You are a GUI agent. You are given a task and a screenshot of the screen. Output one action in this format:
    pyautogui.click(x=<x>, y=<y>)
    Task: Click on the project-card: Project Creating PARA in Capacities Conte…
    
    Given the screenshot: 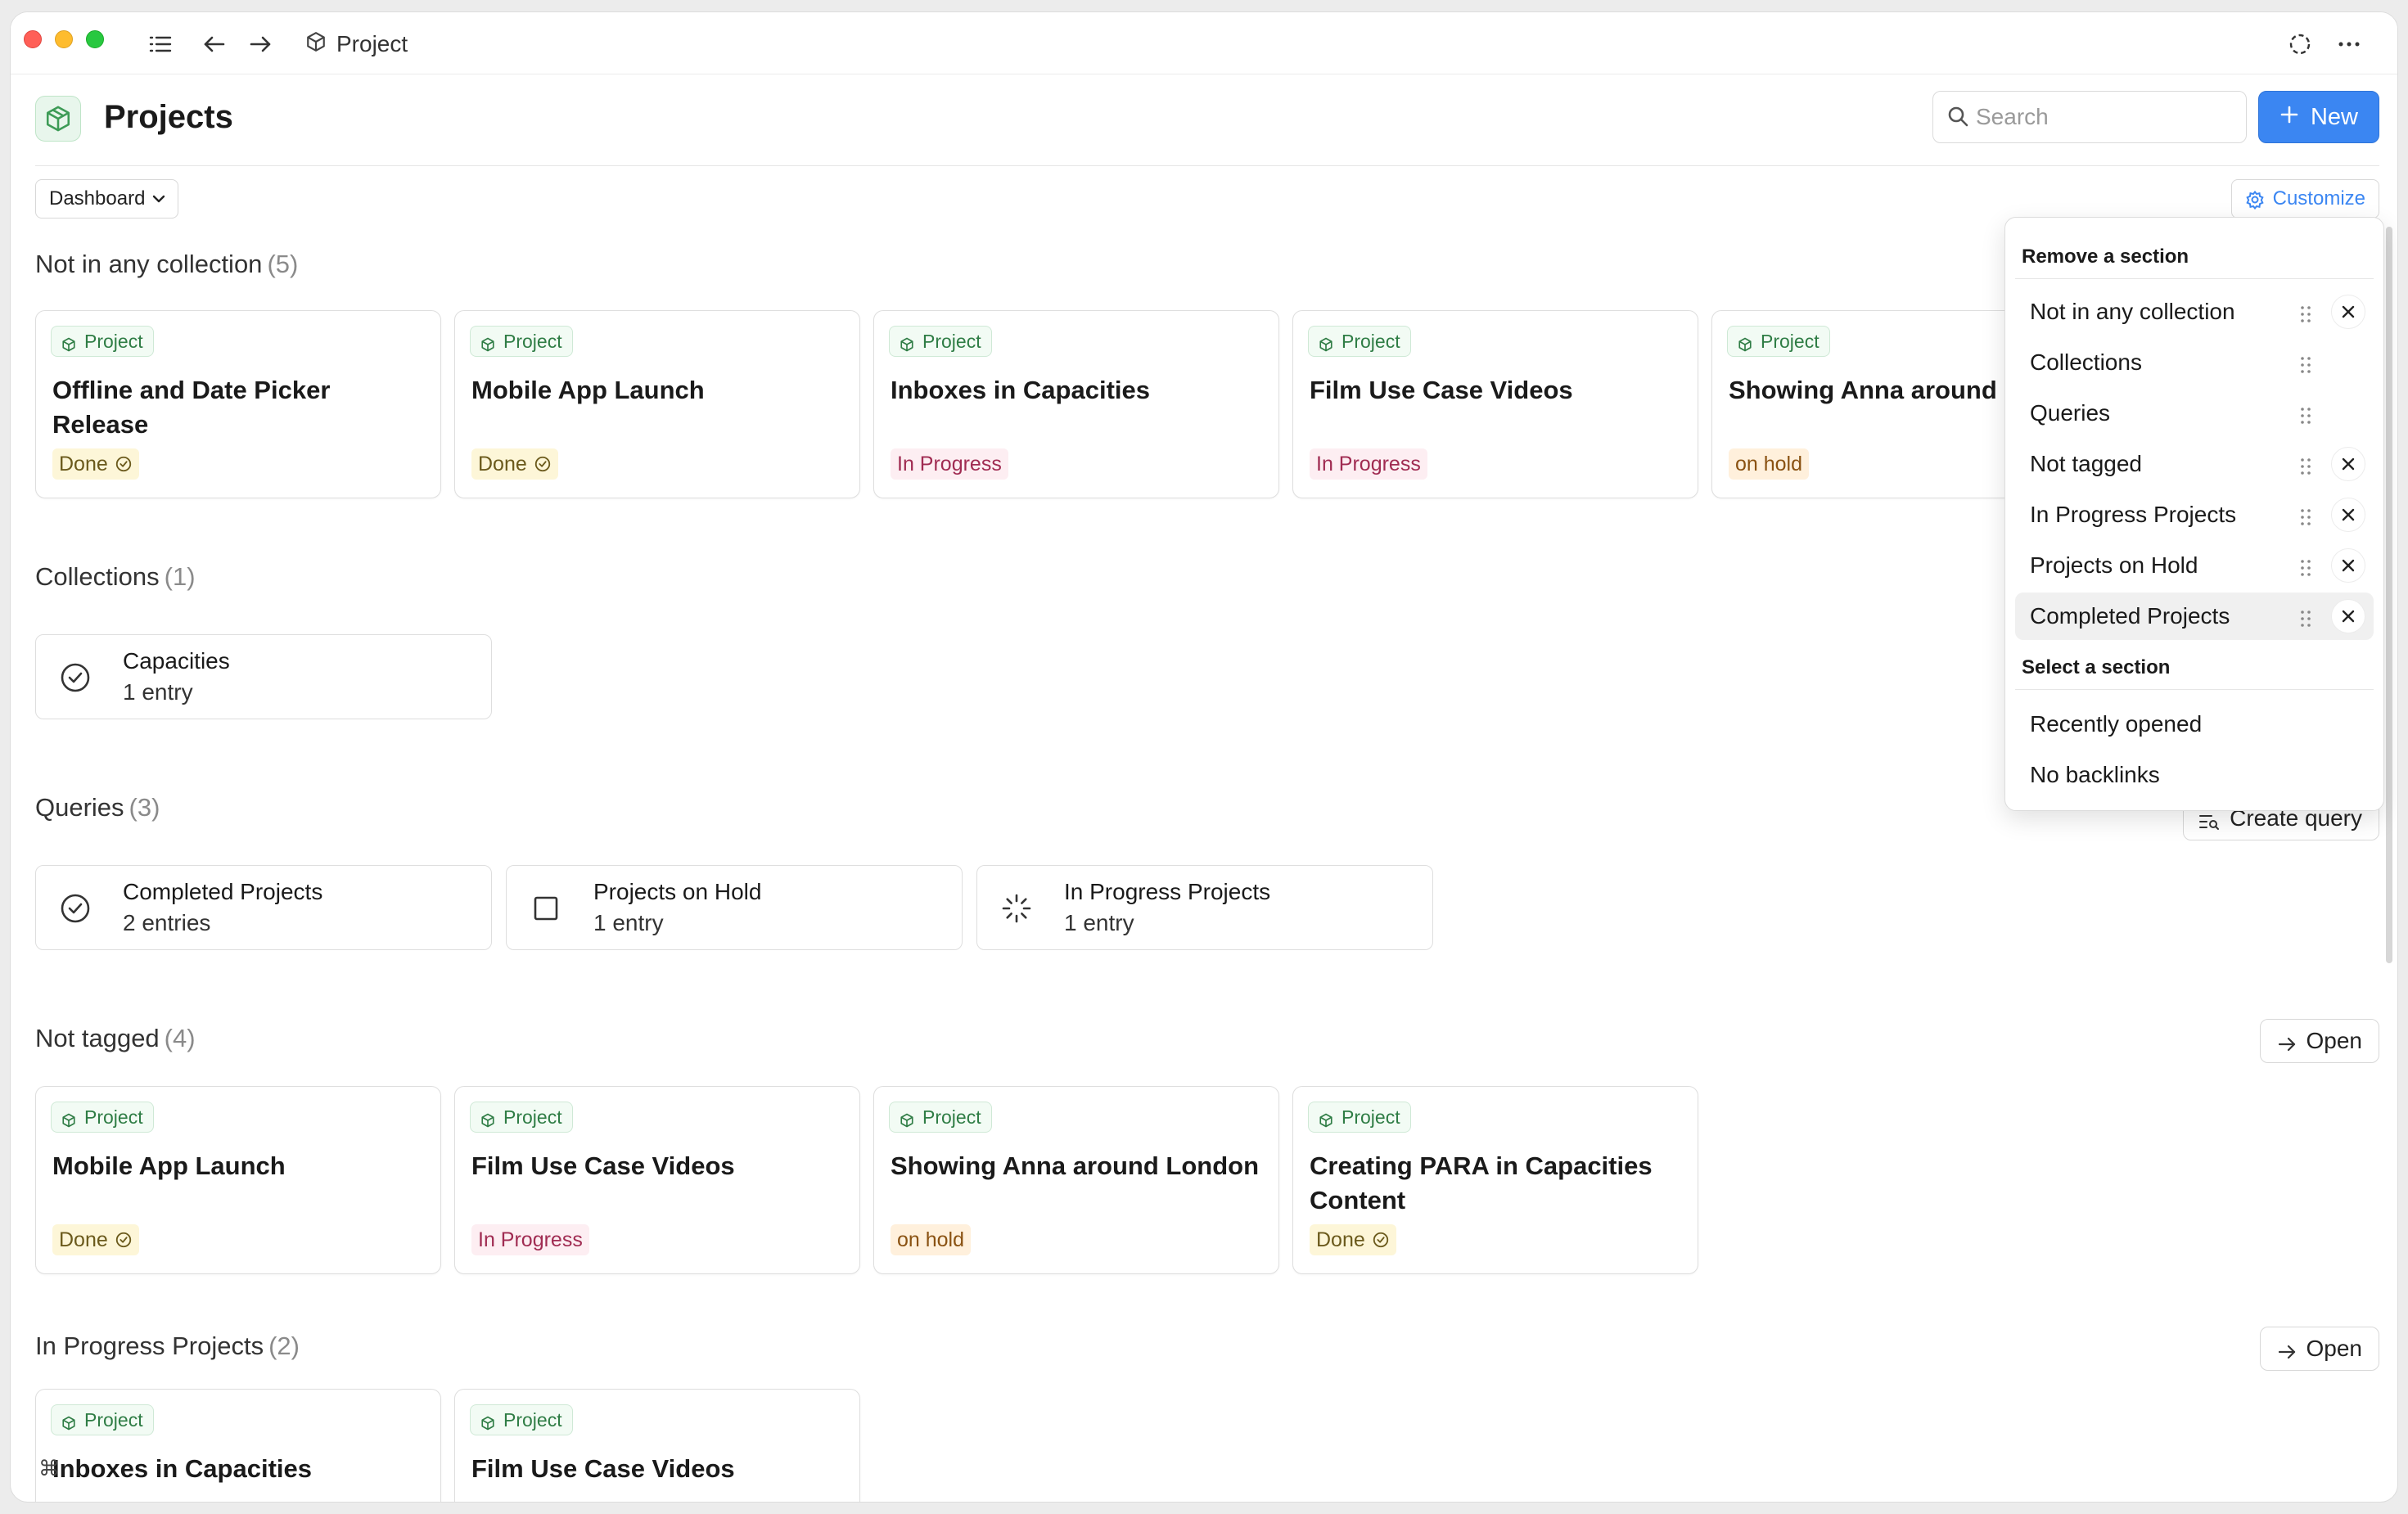 What is the action you would take?
    pyautogui.click(x=1495, y=1180)
    